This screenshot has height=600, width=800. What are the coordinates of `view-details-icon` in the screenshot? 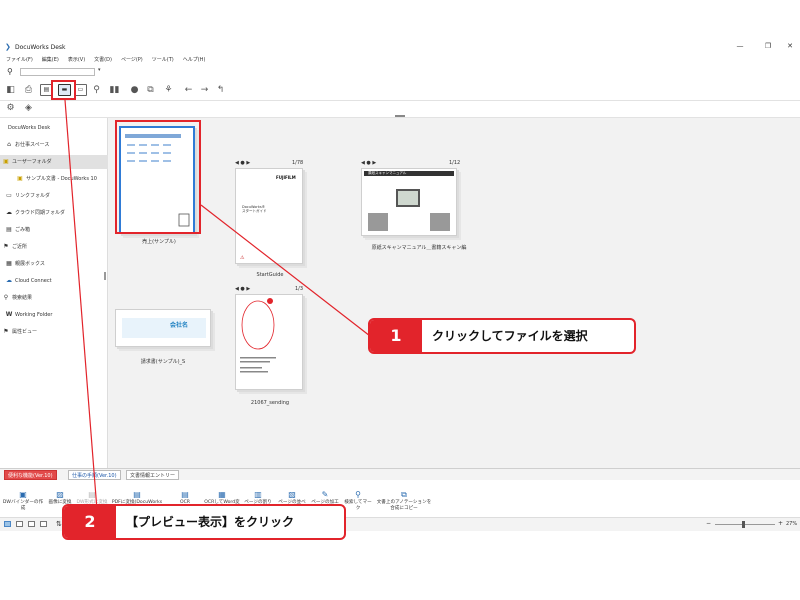 It's located at (31, 524).